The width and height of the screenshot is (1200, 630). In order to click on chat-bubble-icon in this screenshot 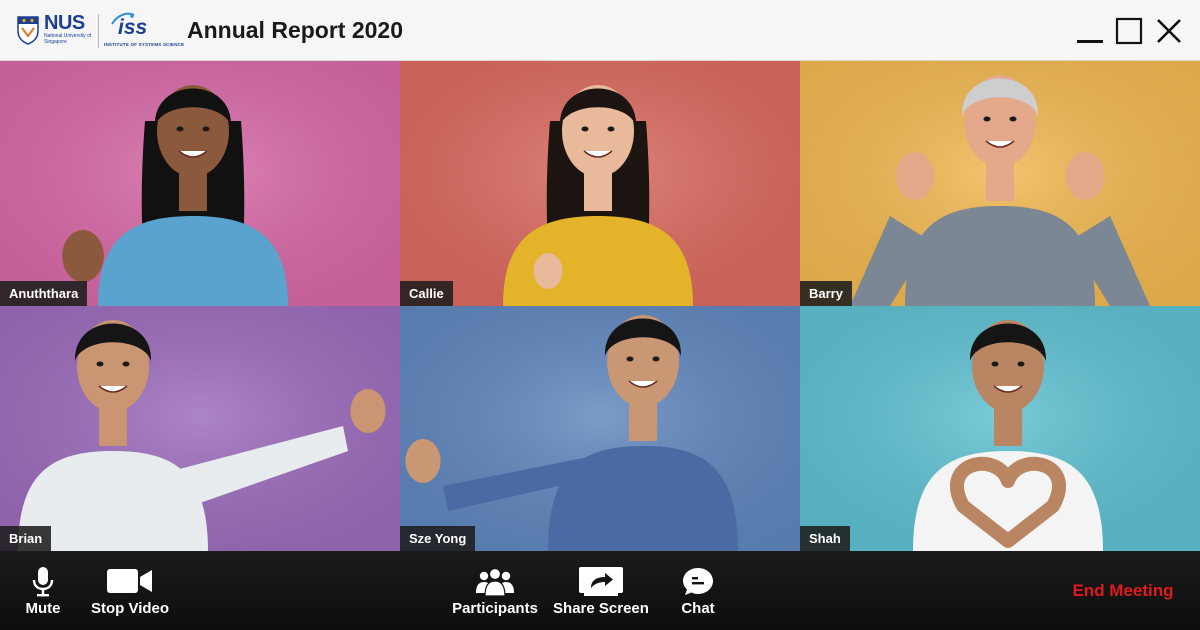, I will do `click(698, 581)`.